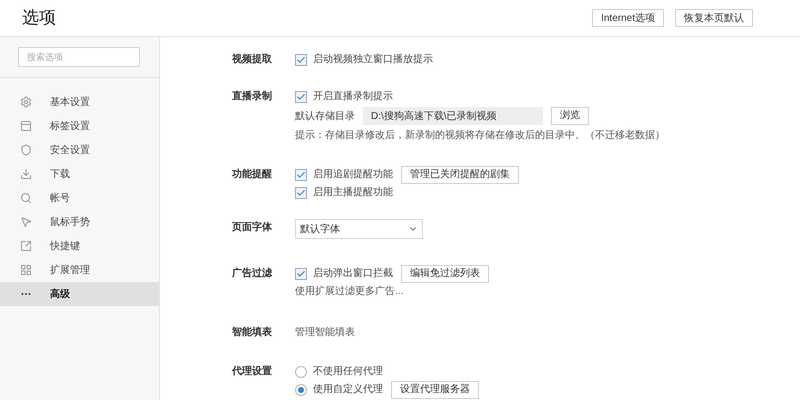 This screenshot has height=400, width=800. I want to click on cursor-icon, so click(26, 222).